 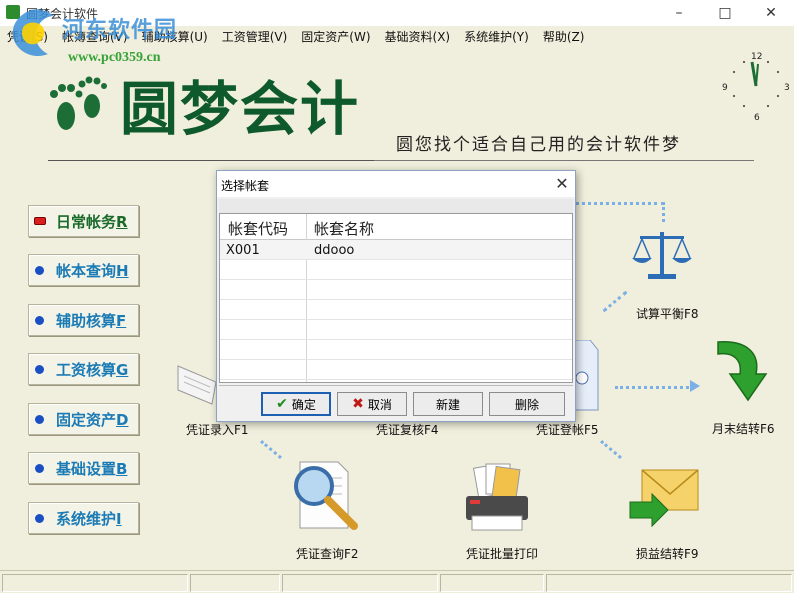 I want to click on cross-icon: ✖, so click(x=358, y=404).